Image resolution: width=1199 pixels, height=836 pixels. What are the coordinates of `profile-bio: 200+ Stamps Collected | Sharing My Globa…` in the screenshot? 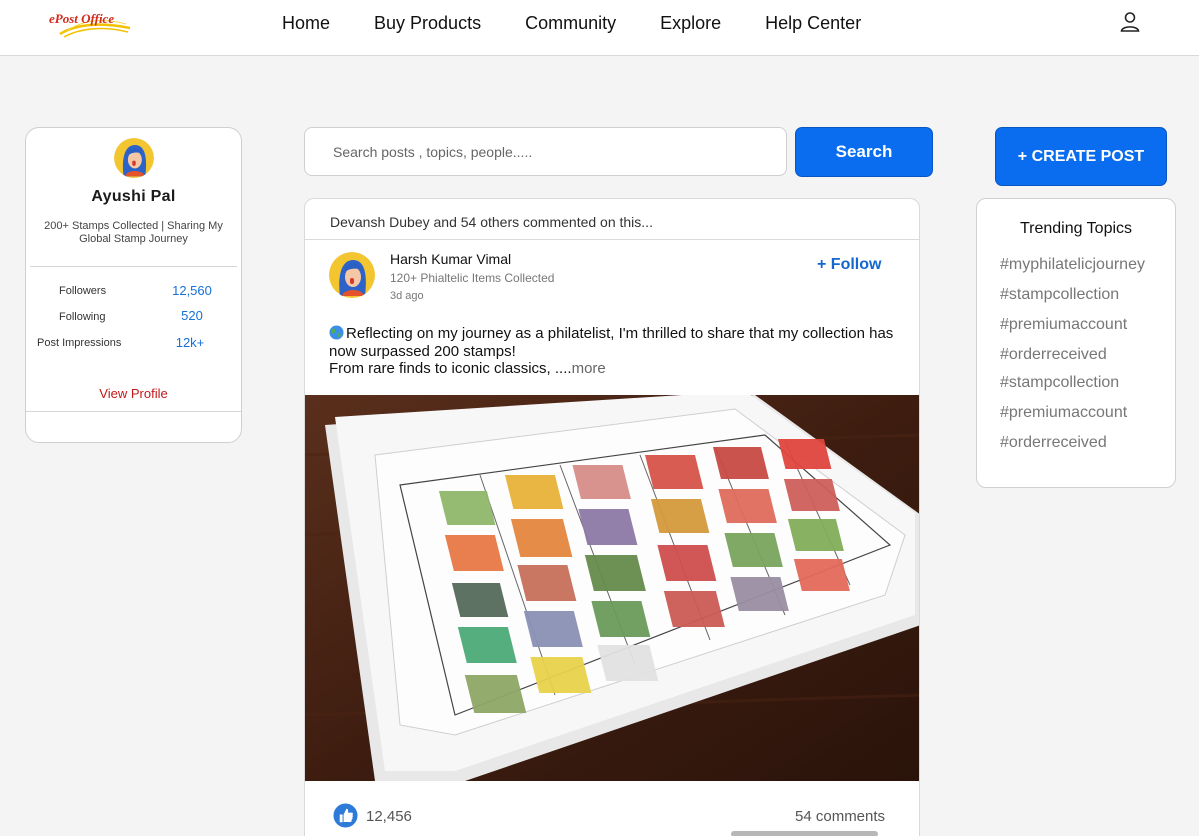 It's located at (133, 232).